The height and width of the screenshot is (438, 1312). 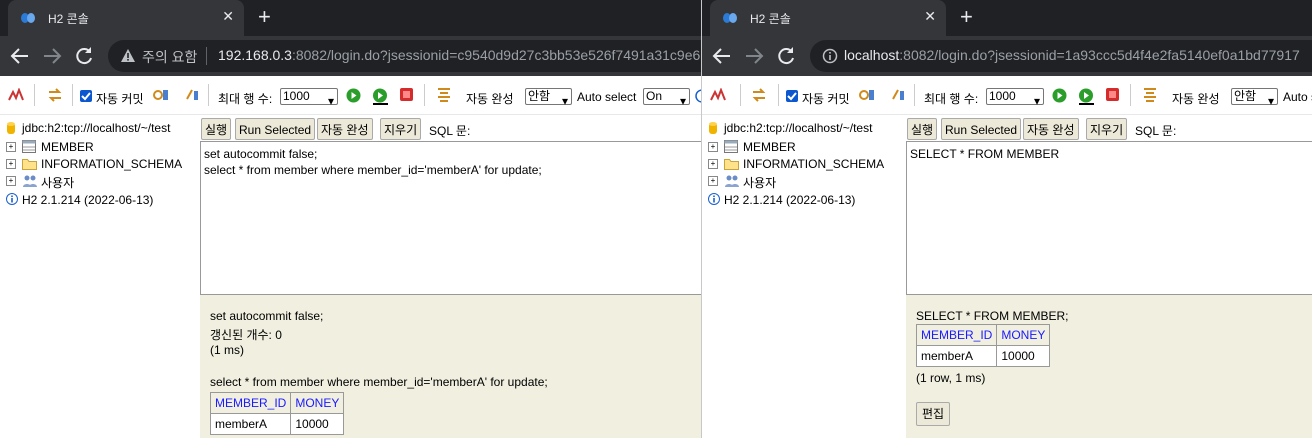 What do you see at coordinates (826, 99) in the screenshot?
I see `auto-commit-label: 자동 커밋` at bounding box center [826, 99].